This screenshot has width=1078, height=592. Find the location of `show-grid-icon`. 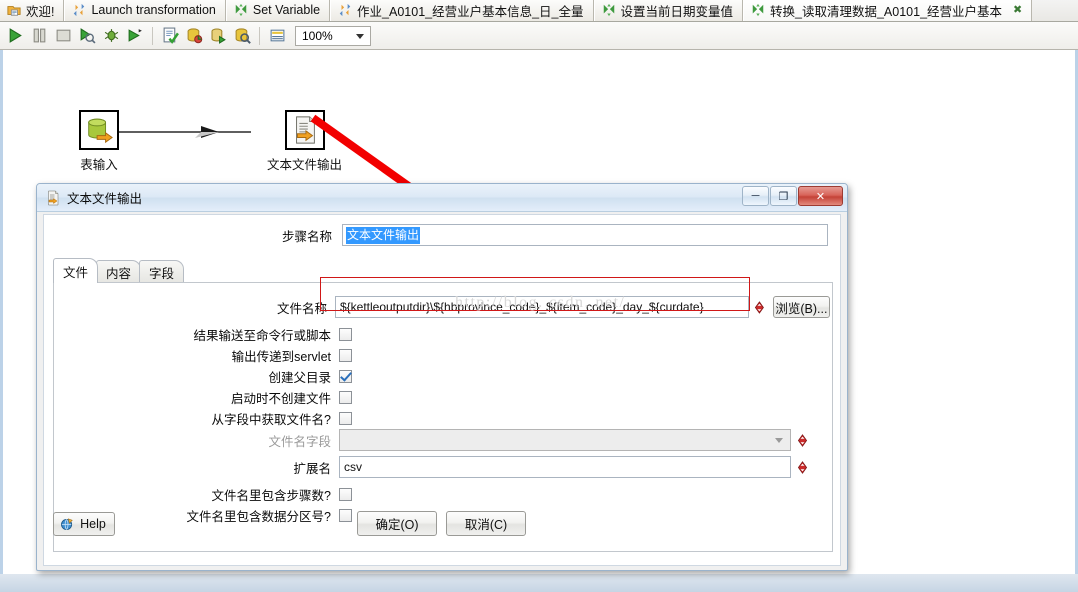

show-grid-icon is located at coordinates (277, 36).